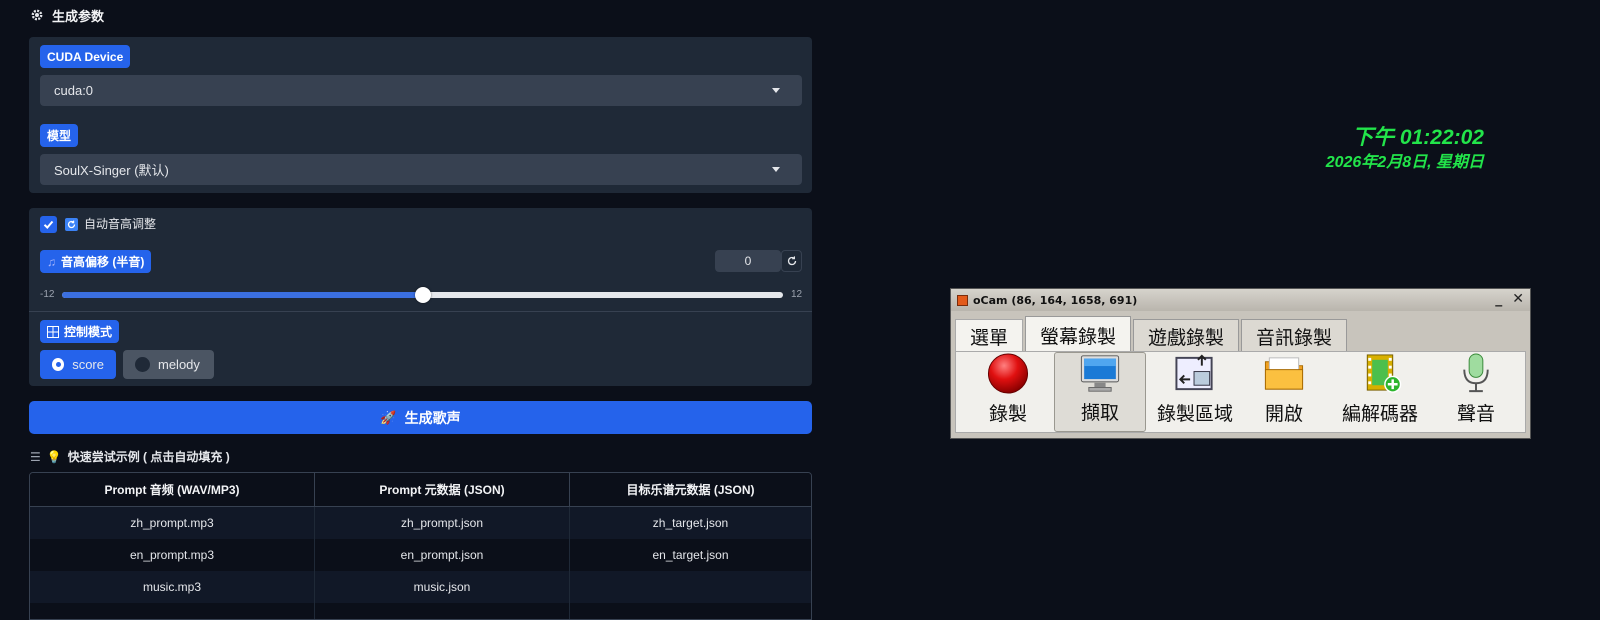  What do you see at coordinates (88, 364) in the screenshot?
I see `radio-score-label: score` at bounding box center [88, 364].